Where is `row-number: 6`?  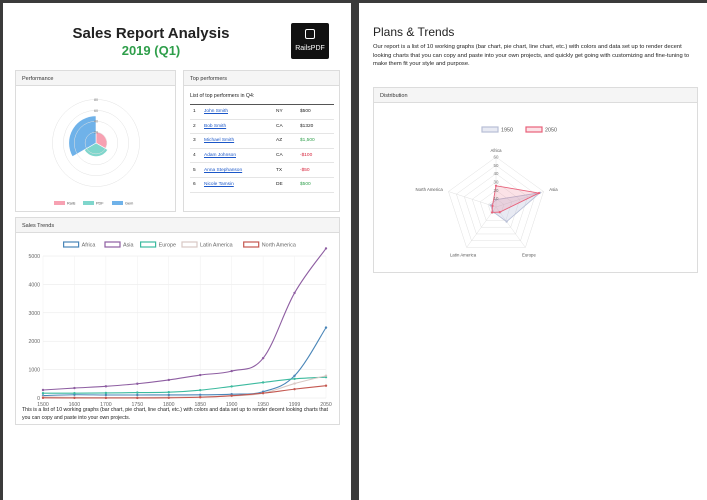
row-number: 6 is located at coordinates (197, 185).